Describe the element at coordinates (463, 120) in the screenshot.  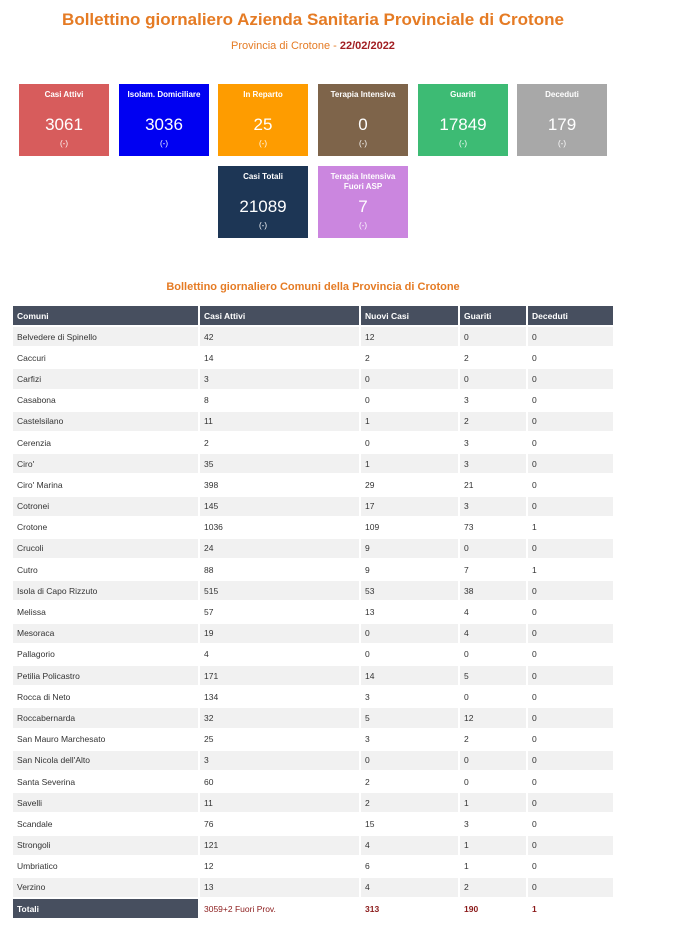
I see `card-guariti: Guariti 17849 (-)` at that location.